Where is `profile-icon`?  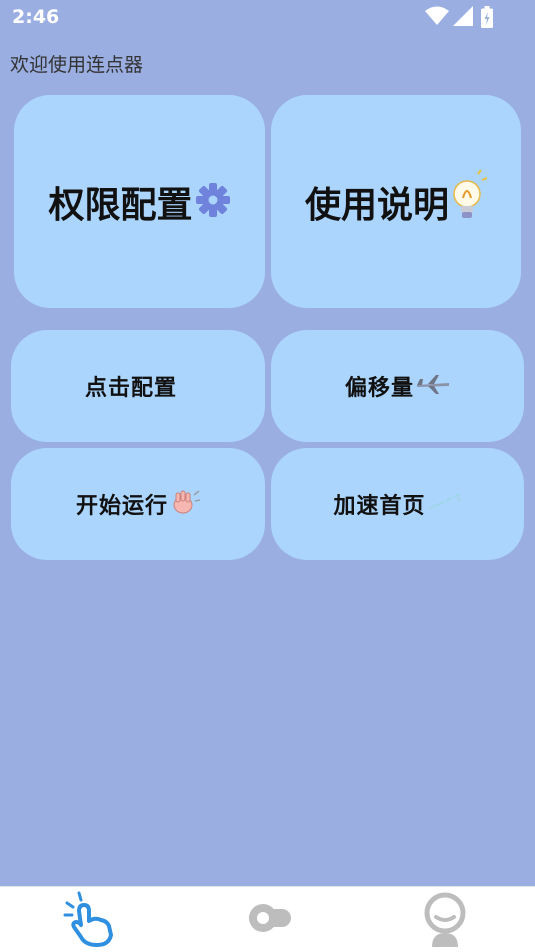
profile-icon is located at coordinates (445, 919).